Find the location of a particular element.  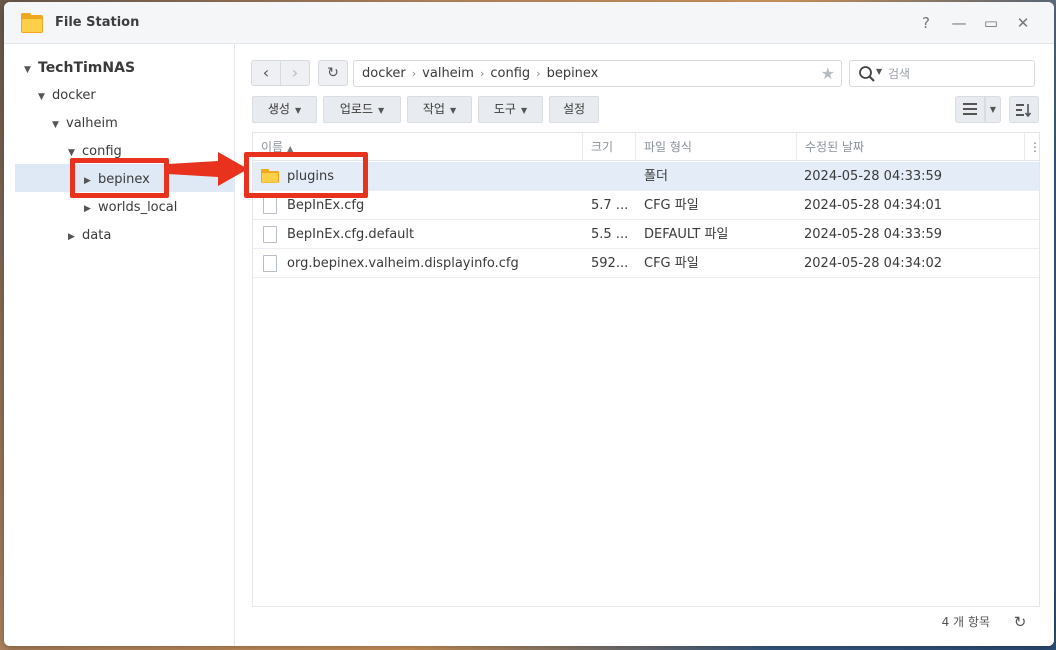

annotation-box-bepinex is located at coordinates (119, 178).